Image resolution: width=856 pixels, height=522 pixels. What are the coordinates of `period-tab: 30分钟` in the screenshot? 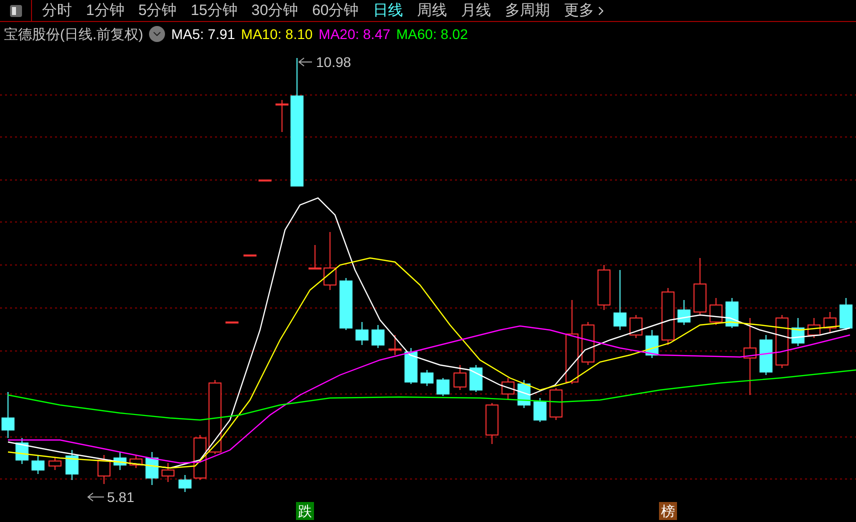 It's located at (274, 10).